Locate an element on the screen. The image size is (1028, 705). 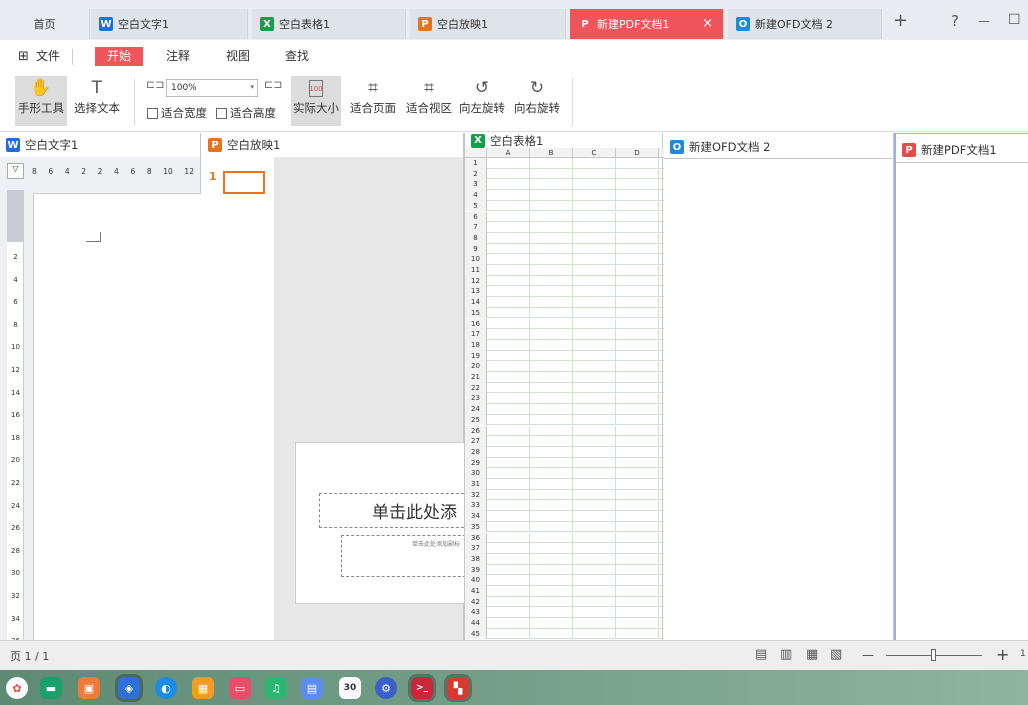
two-page-view-icon: ▦ is located at coordinates (812, 654).